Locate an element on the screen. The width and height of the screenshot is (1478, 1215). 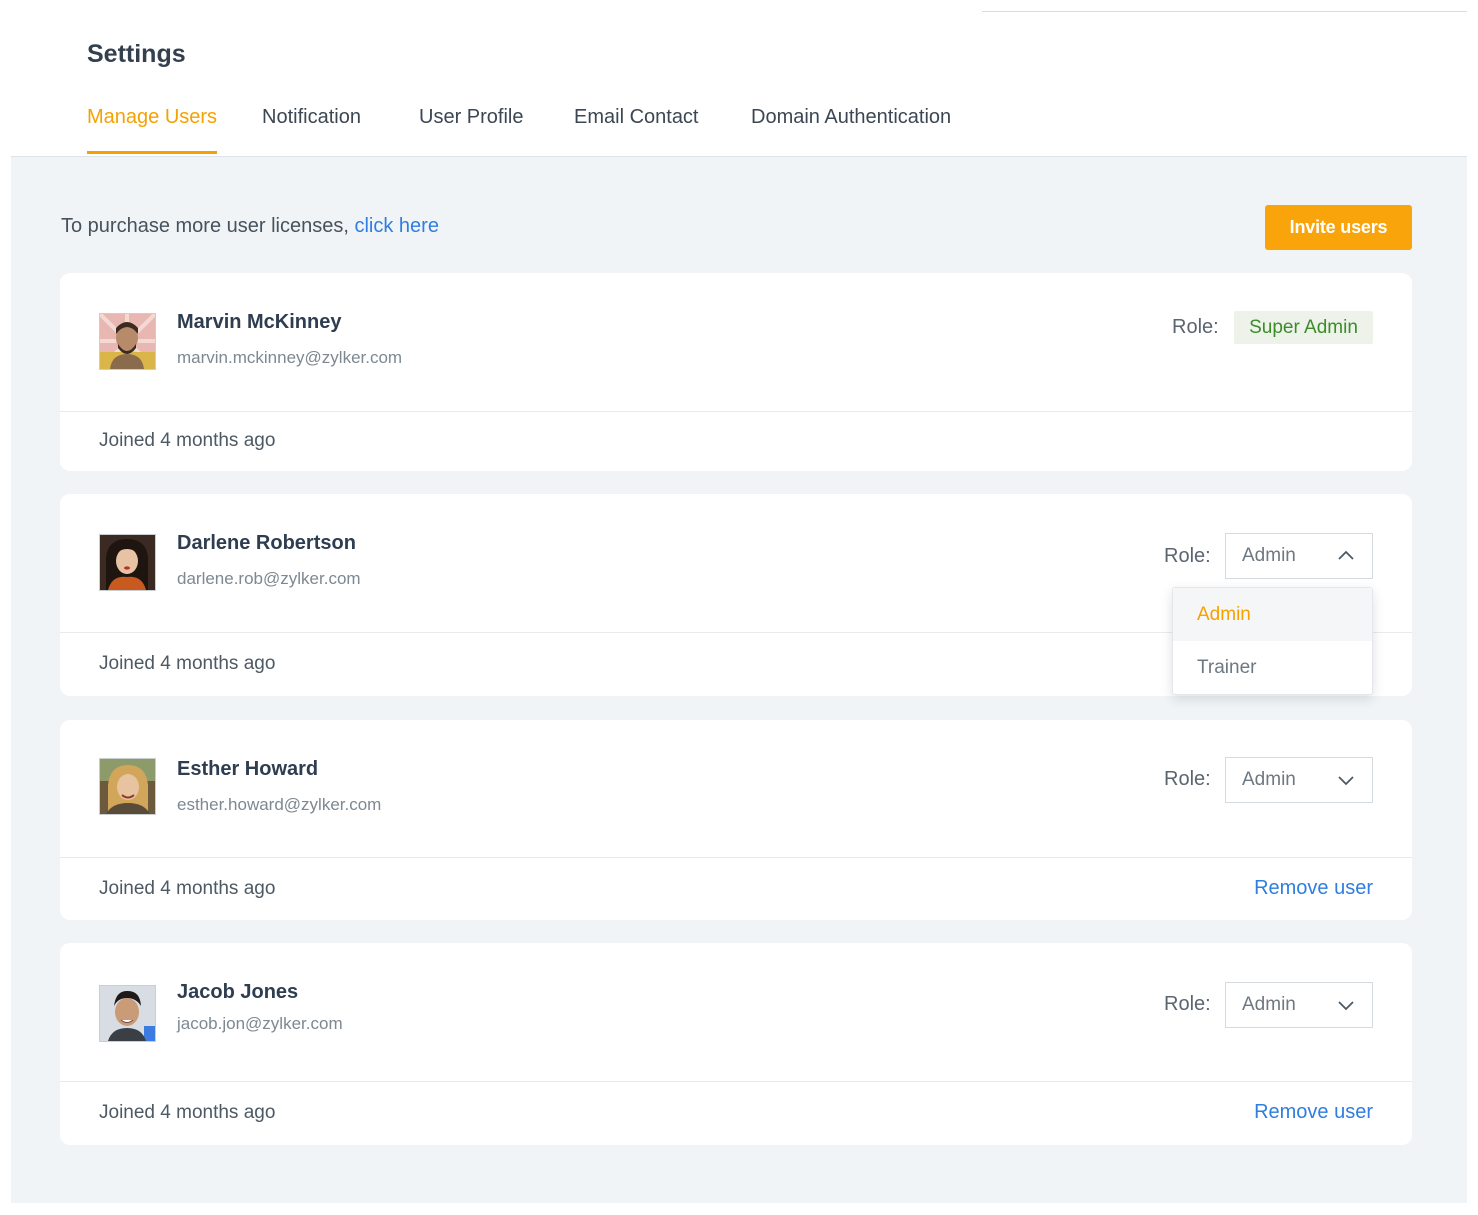
user-email: esther.howard@zylker.com is located at coordinates (279, 805).